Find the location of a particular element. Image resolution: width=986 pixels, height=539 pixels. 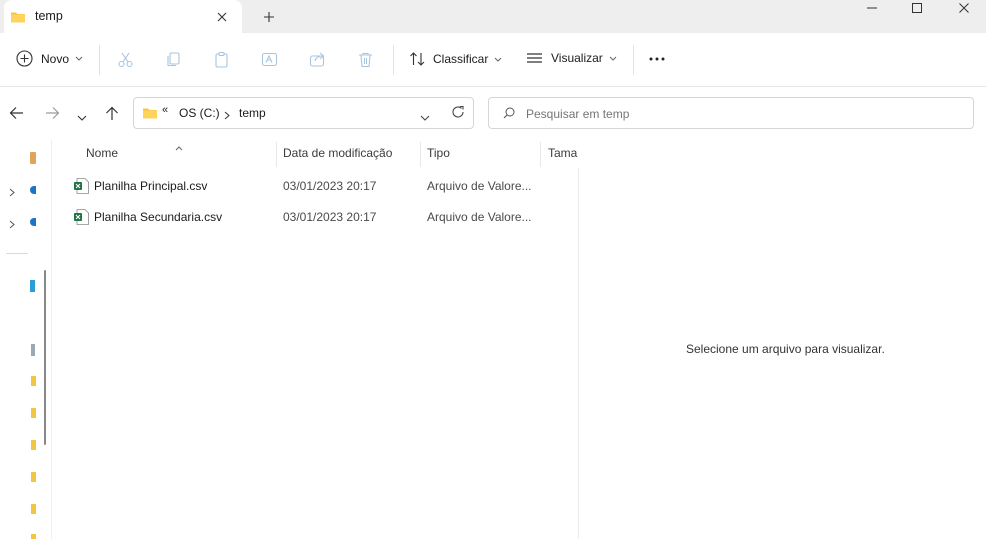

paste-icon is located at coordinates (221, 61).